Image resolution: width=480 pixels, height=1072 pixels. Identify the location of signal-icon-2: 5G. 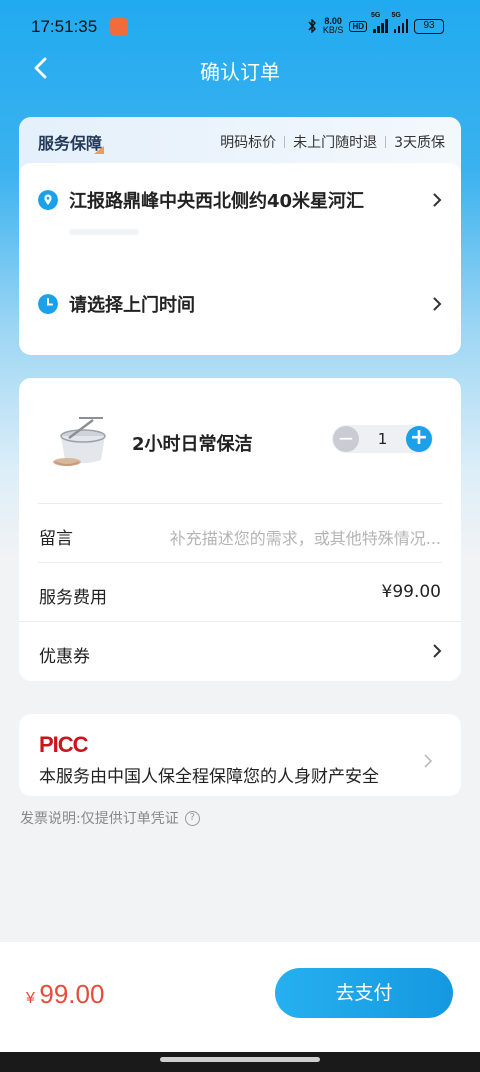
(400, 22).